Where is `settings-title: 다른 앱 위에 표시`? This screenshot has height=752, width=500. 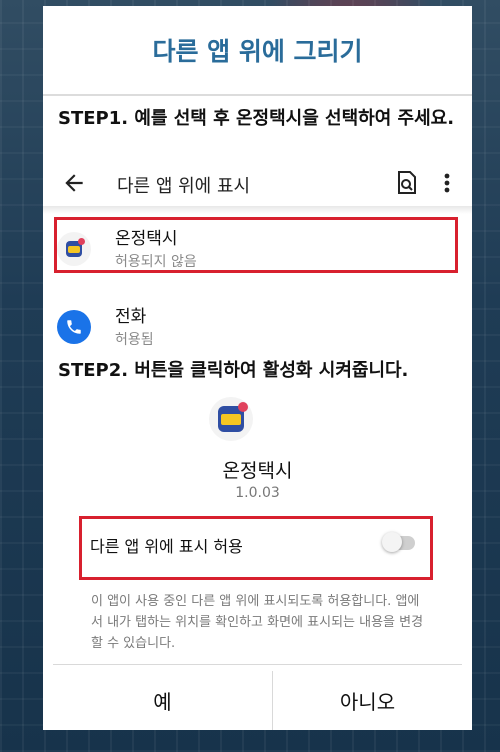 settings-title: 다른 앱 위에 표시 is located at coordinates (184, 186).